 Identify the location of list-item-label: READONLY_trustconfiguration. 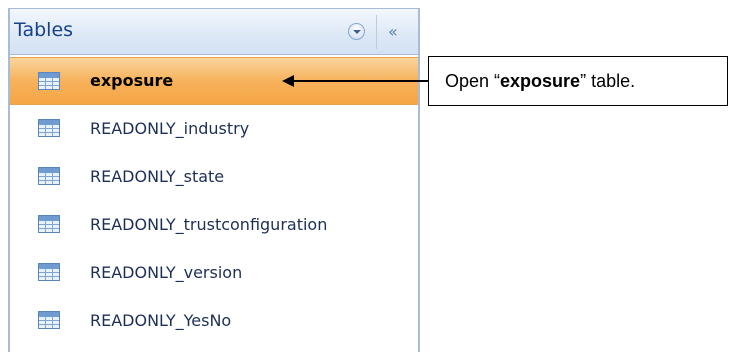
(209, 224).